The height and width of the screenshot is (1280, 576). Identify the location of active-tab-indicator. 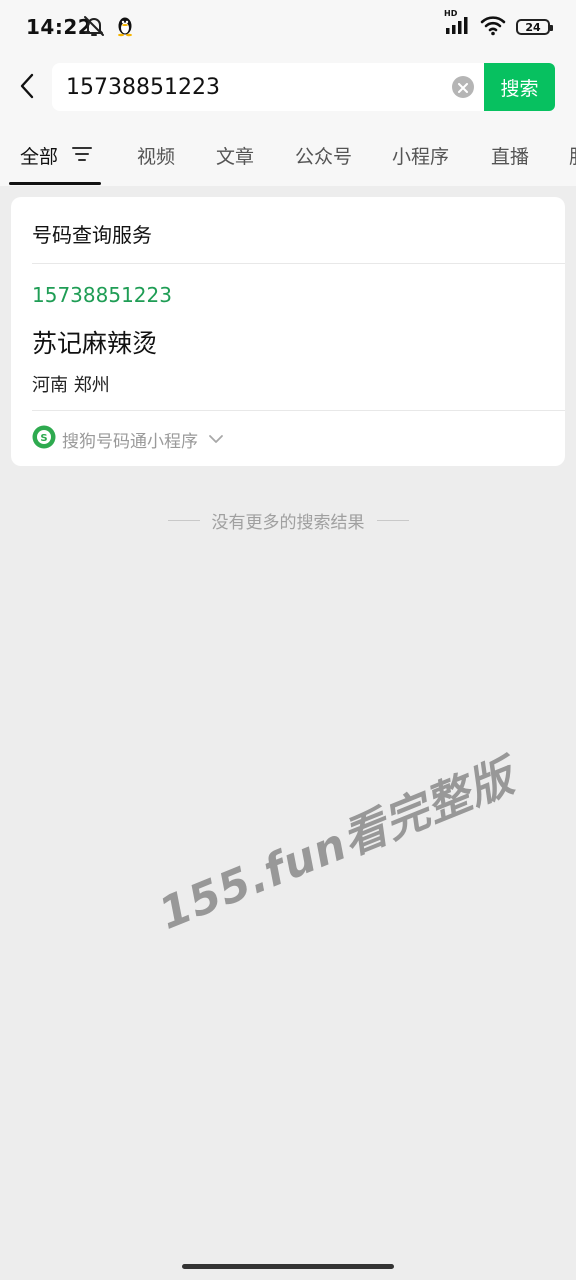
(55, 183).